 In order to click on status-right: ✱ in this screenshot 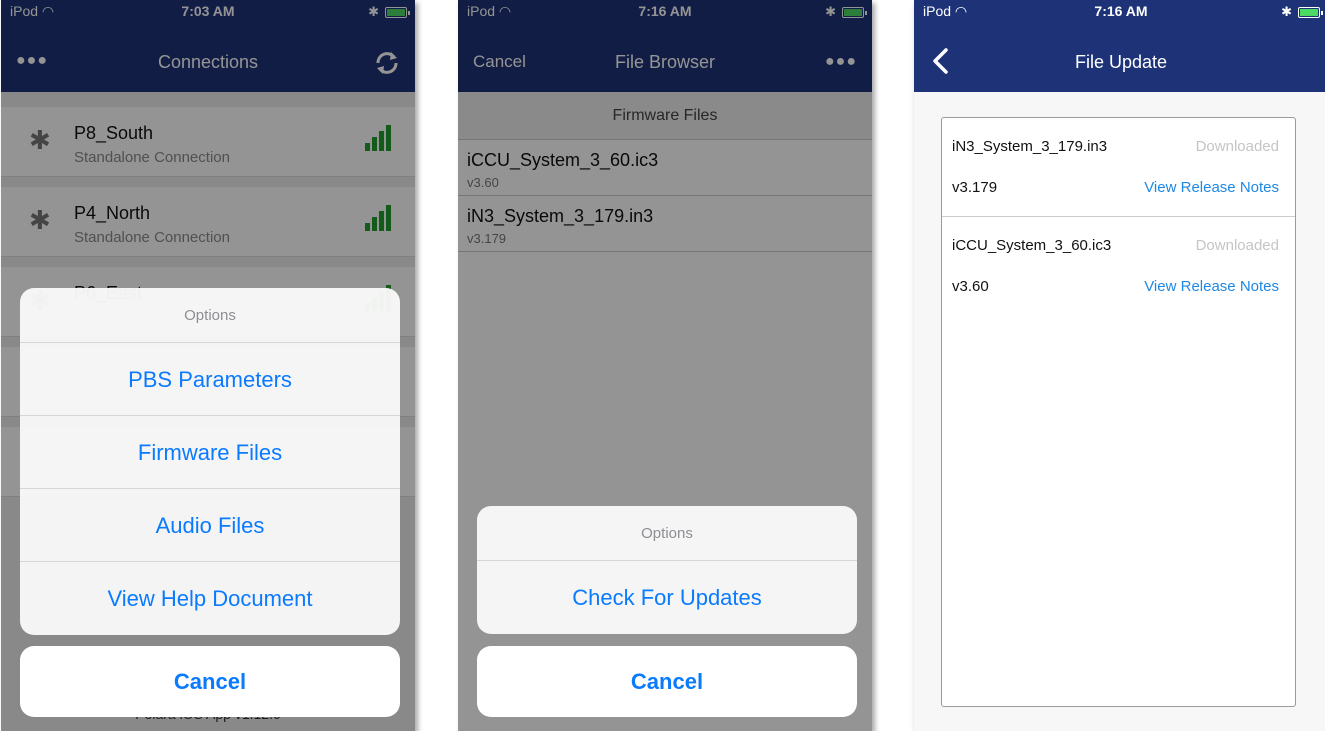, I will do `click(1302, 12)`.